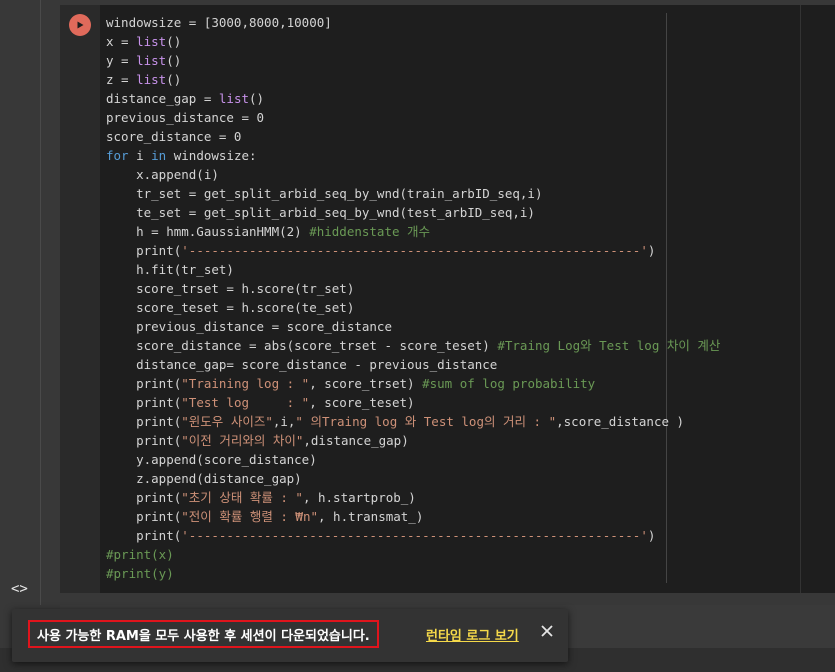  What do you see at coordinates (362, 402) in the screenshot?
I see `code-token: , score_teset)` at bounding box center [362, 402].